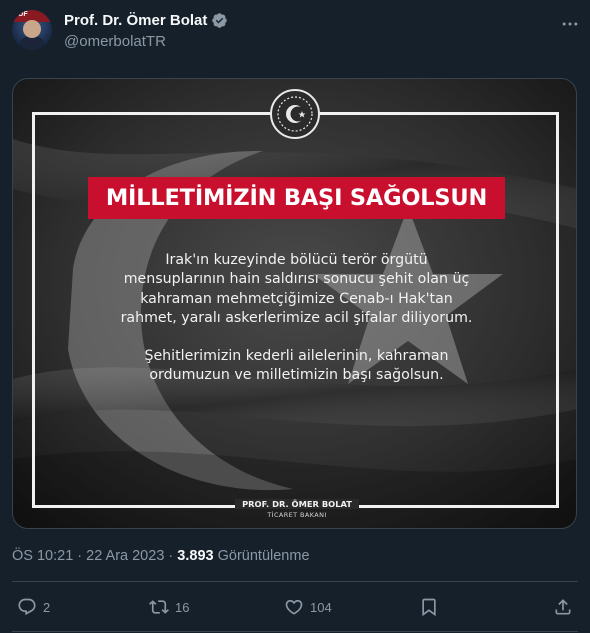 This screenshot has width=590, height=633. I want to click on reply-icon, so click(27, 607).